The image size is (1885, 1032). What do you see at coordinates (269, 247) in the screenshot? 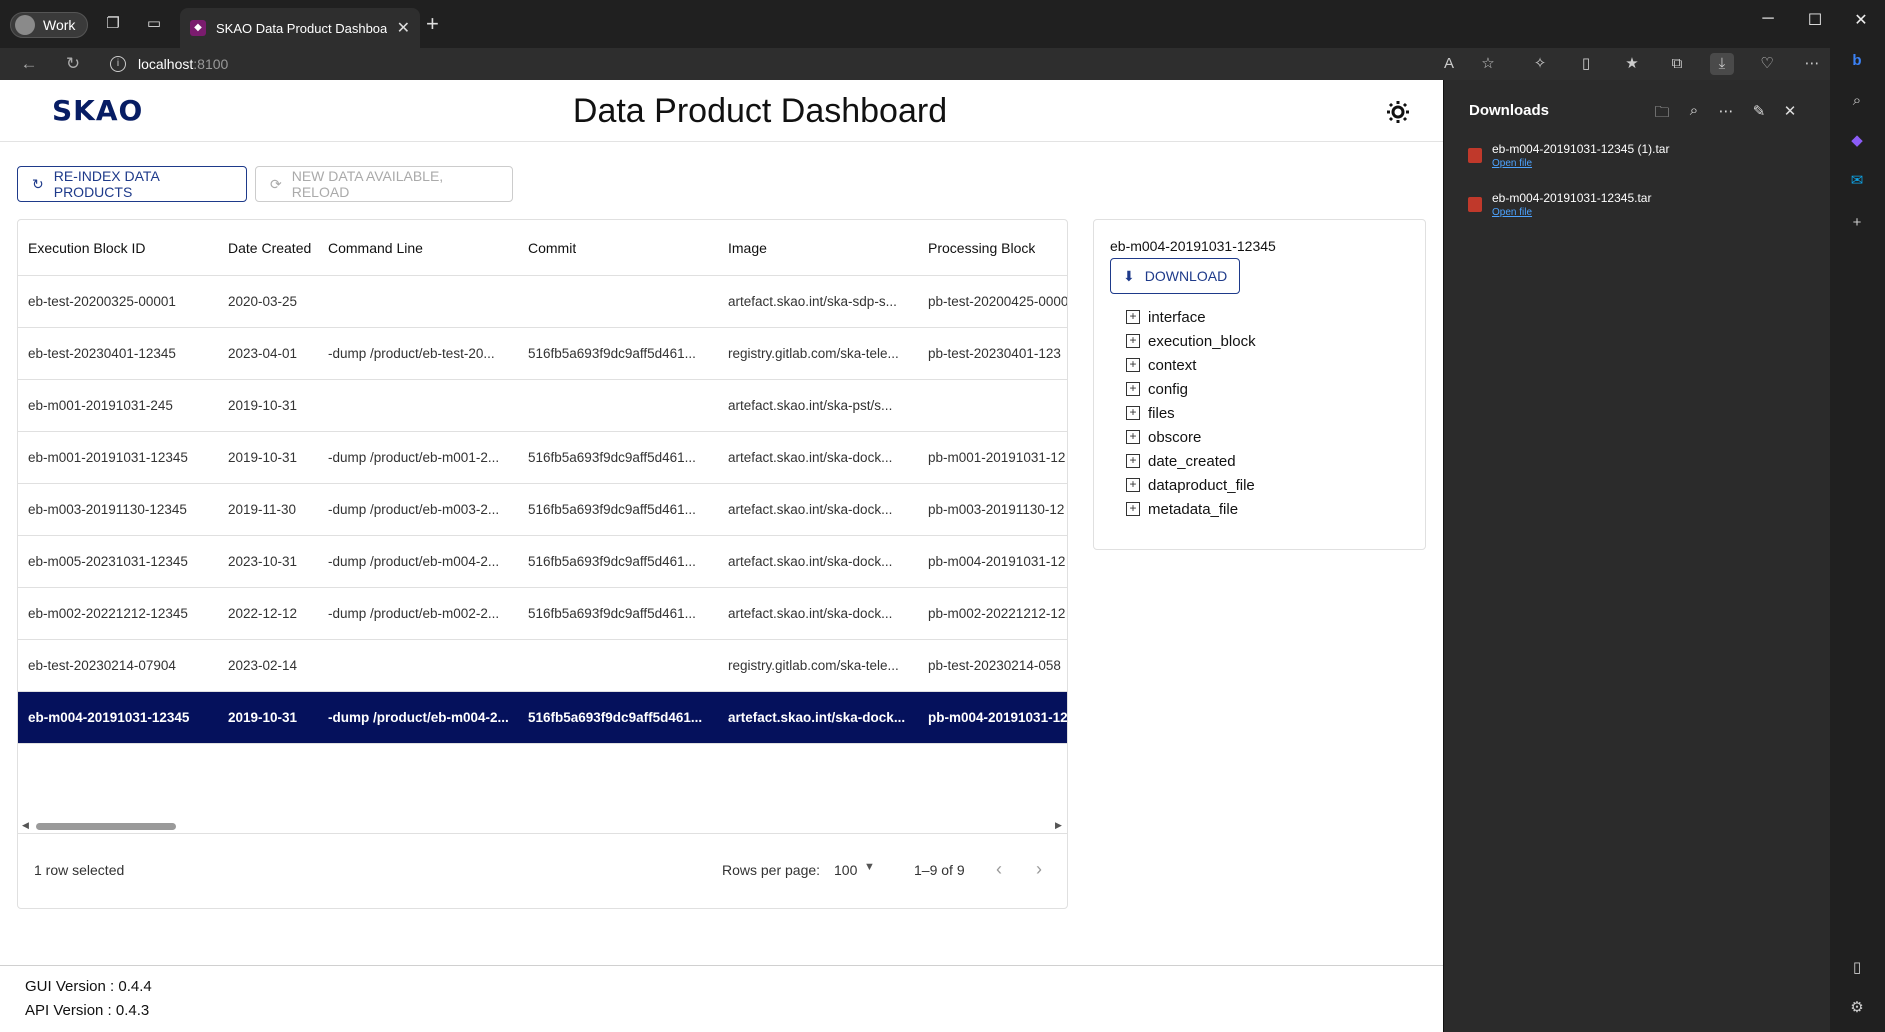
I see `column-header: Date Created` at bounding box center [269, 247].